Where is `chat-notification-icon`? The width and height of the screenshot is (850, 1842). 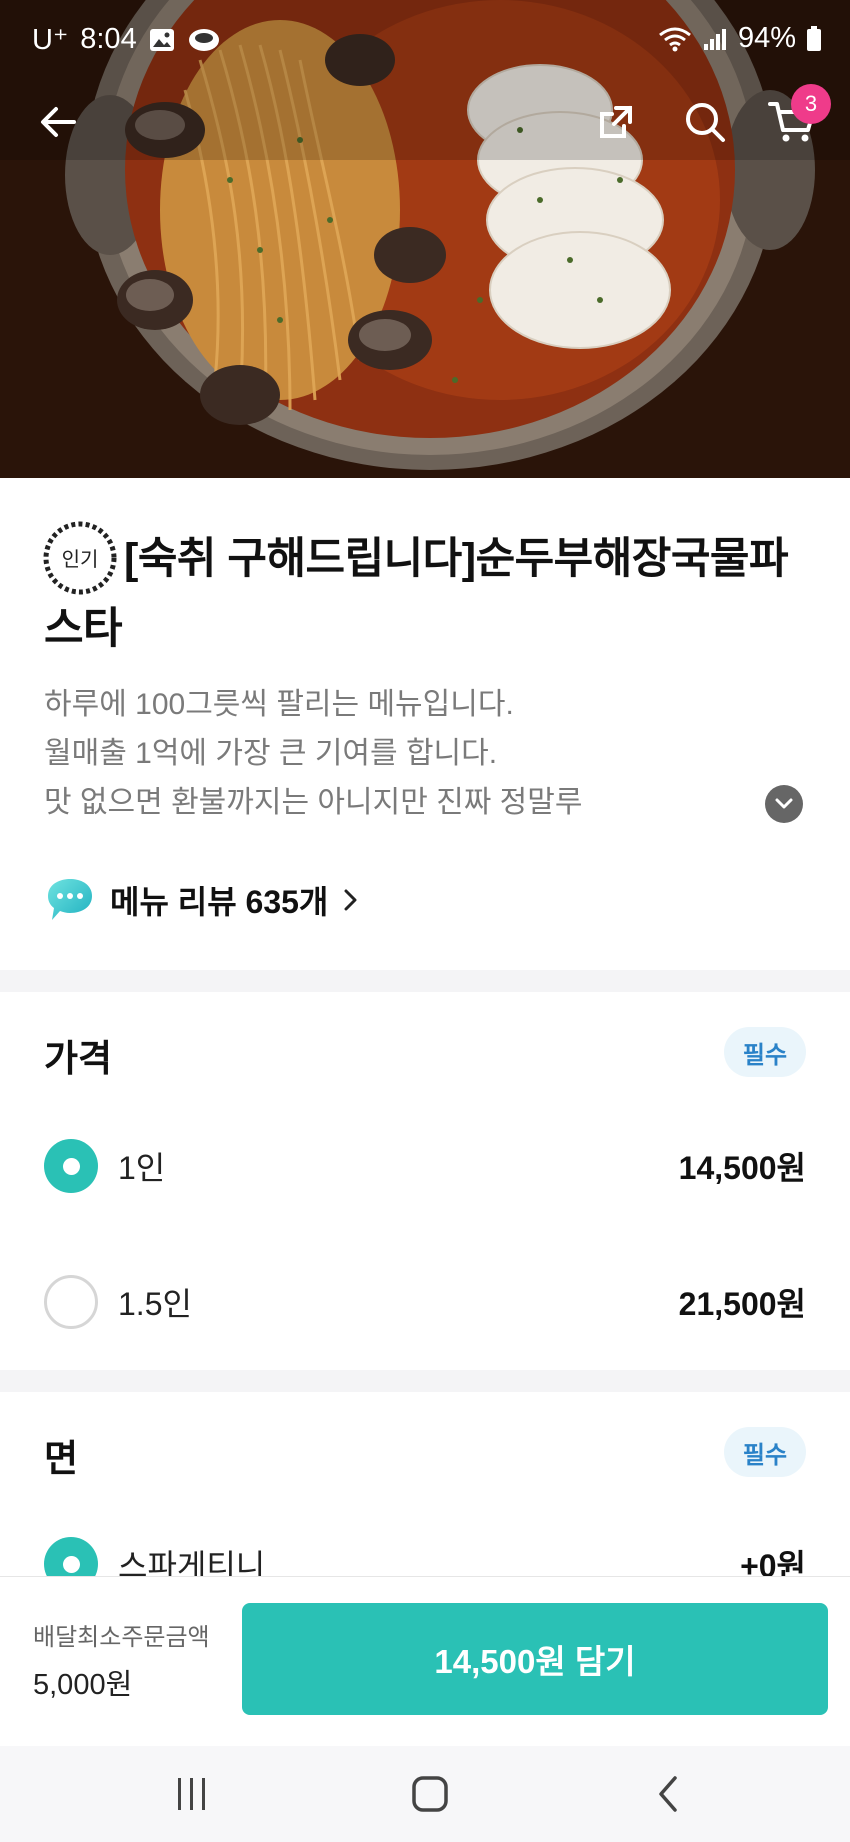 chat-notification-icon is located at coordinates (204, 40).